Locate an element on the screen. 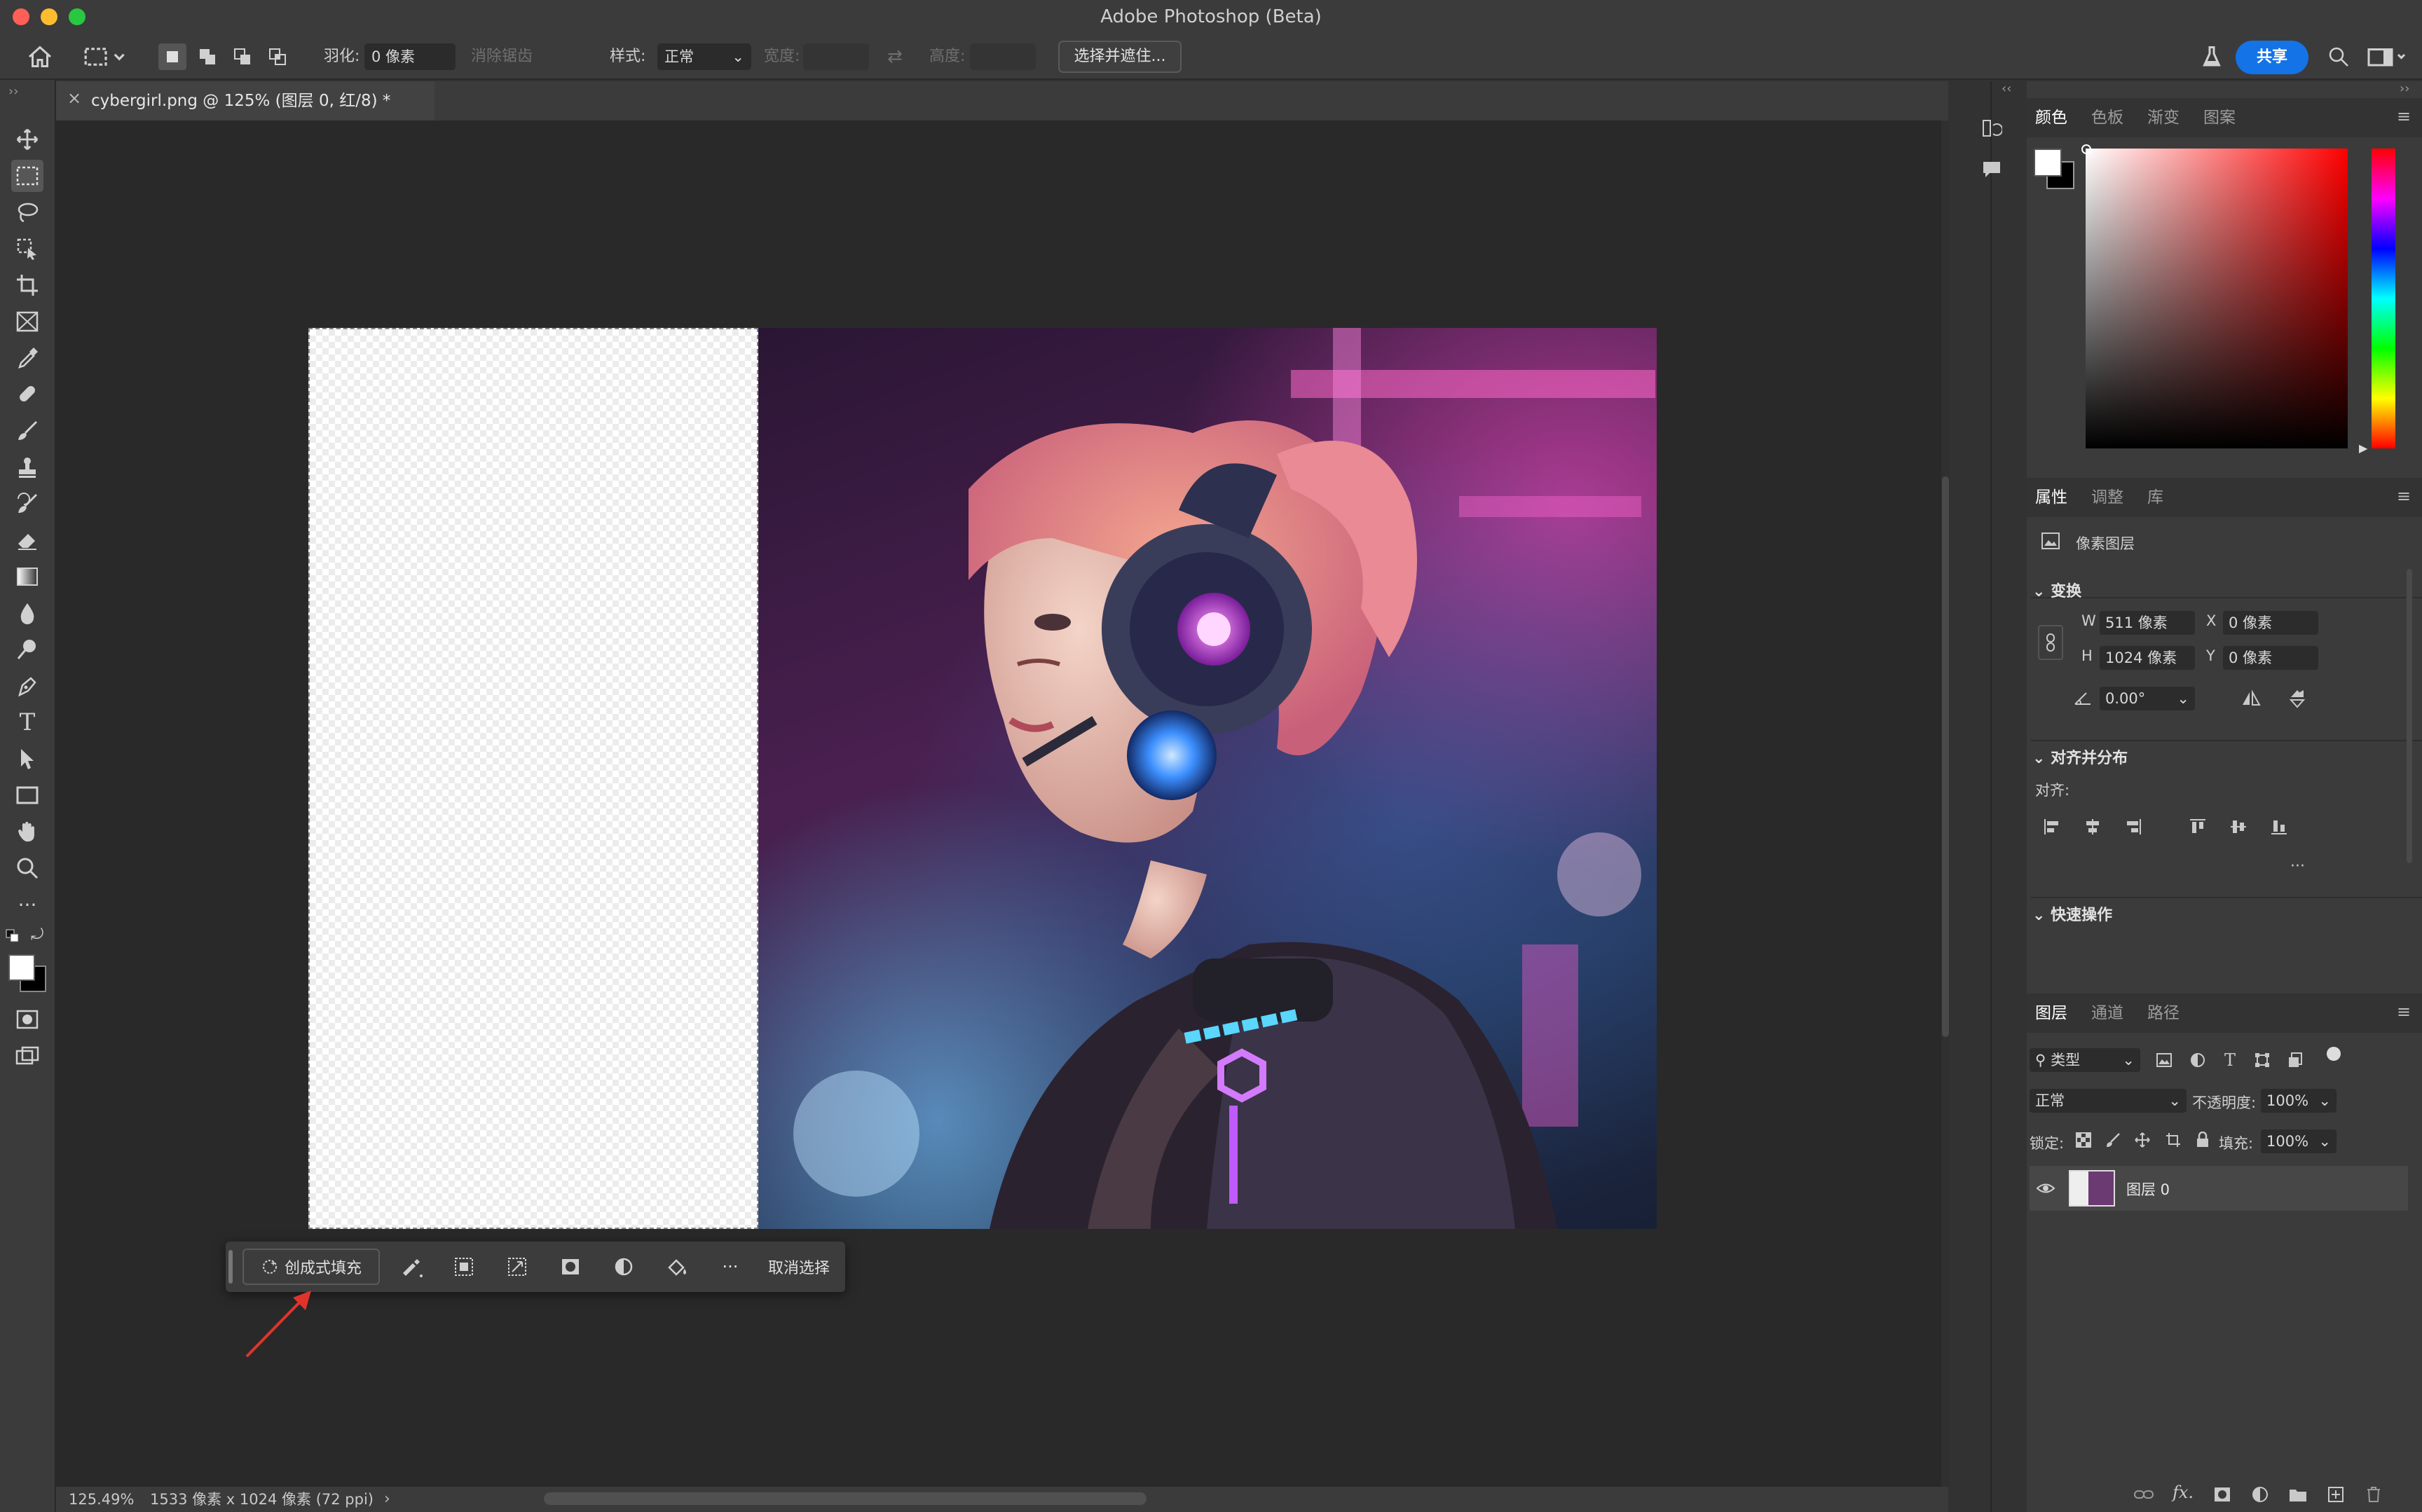  tab-channels: 通道 is located at coordinates (2107, 1013).